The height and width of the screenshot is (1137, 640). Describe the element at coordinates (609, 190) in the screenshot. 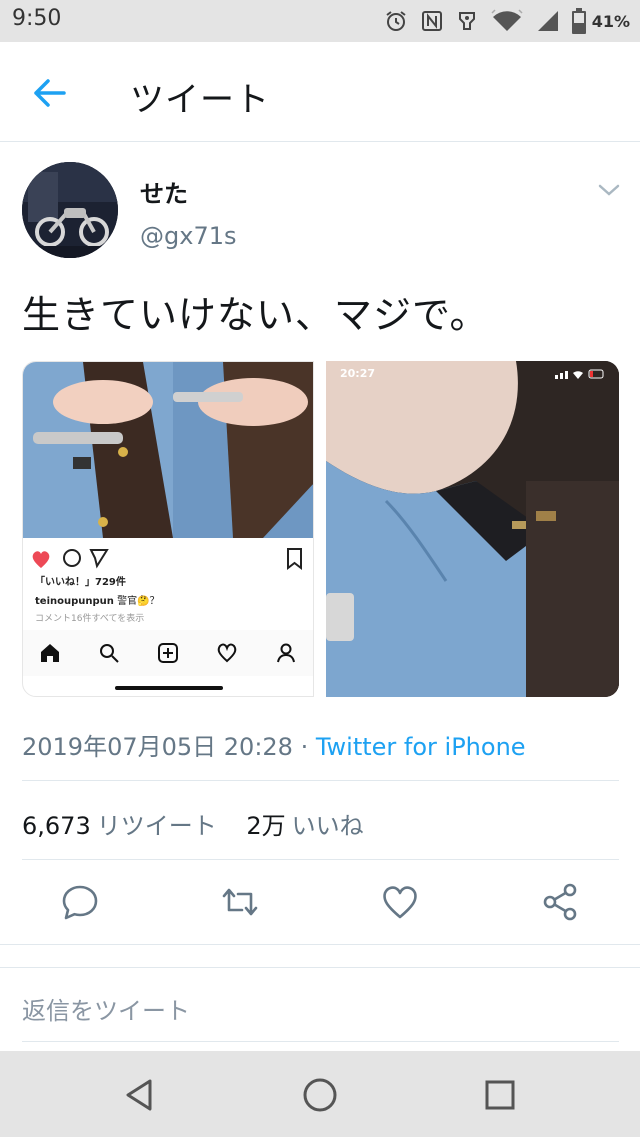

I see `chevron-down-icon` at that location.